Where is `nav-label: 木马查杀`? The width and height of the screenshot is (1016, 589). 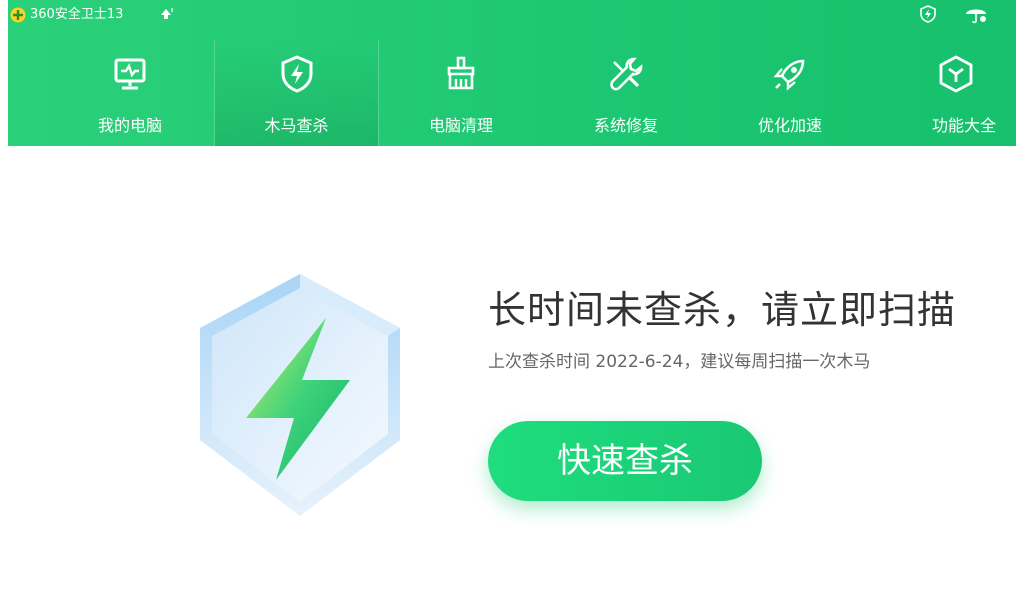
nav-label: 木马查杀 is located at coordinates (296, 125).